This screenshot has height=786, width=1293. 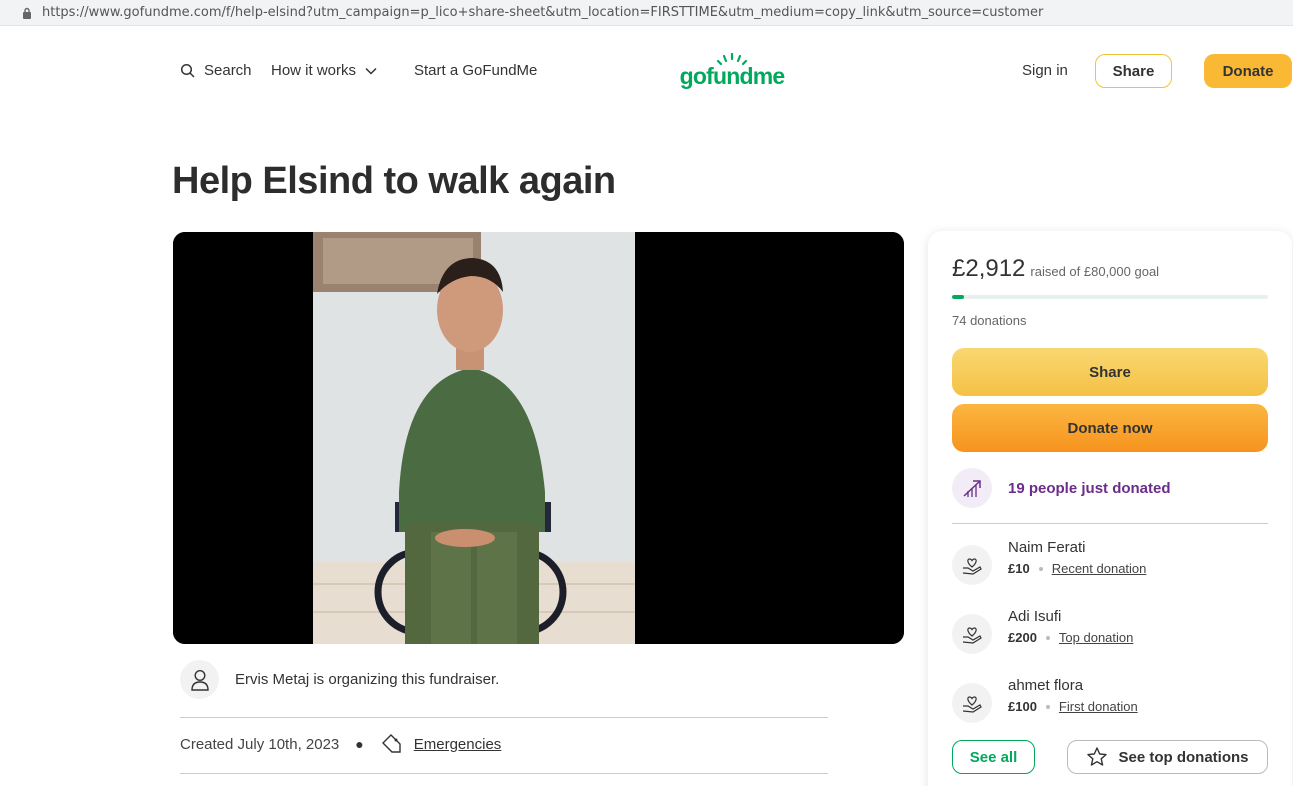 I want to click on donor-item: Naim Ferati £10 Recent donation, so click(x=1049, y=562).